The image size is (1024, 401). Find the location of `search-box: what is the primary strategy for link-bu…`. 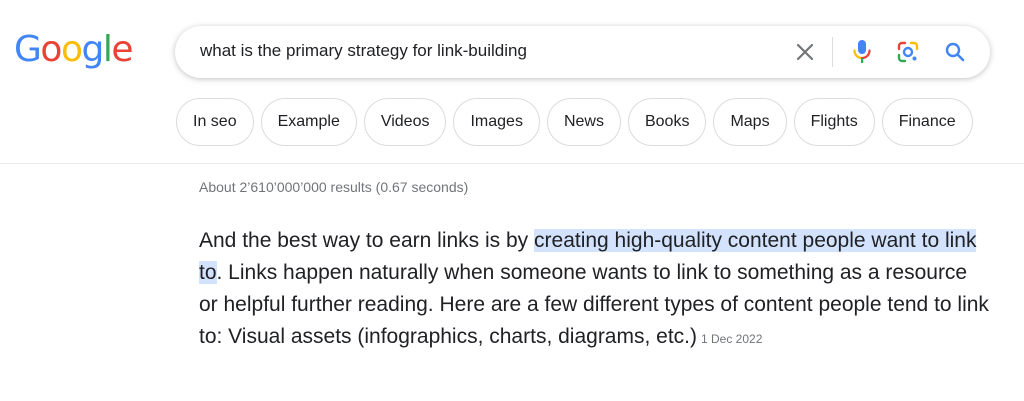

search-box: what is the primary strategy for link-bu… is located at coordinates (582, 52).